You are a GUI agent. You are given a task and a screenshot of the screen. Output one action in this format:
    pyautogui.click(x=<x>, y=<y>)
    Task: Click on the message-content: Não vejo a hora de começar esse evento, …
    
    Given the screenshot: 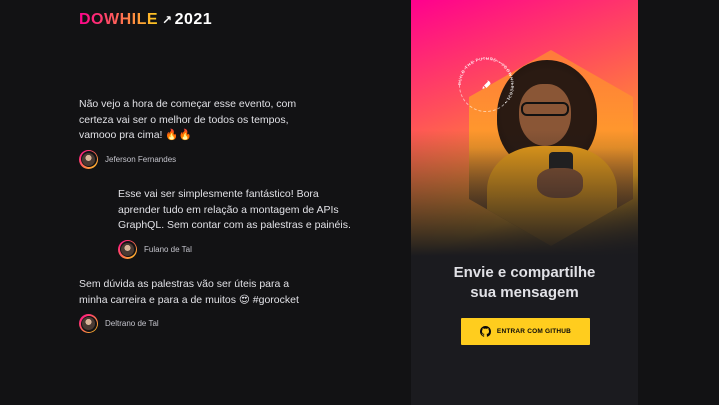 What is the action you would take?
    pyautogui.click(x=188, y=119)
    